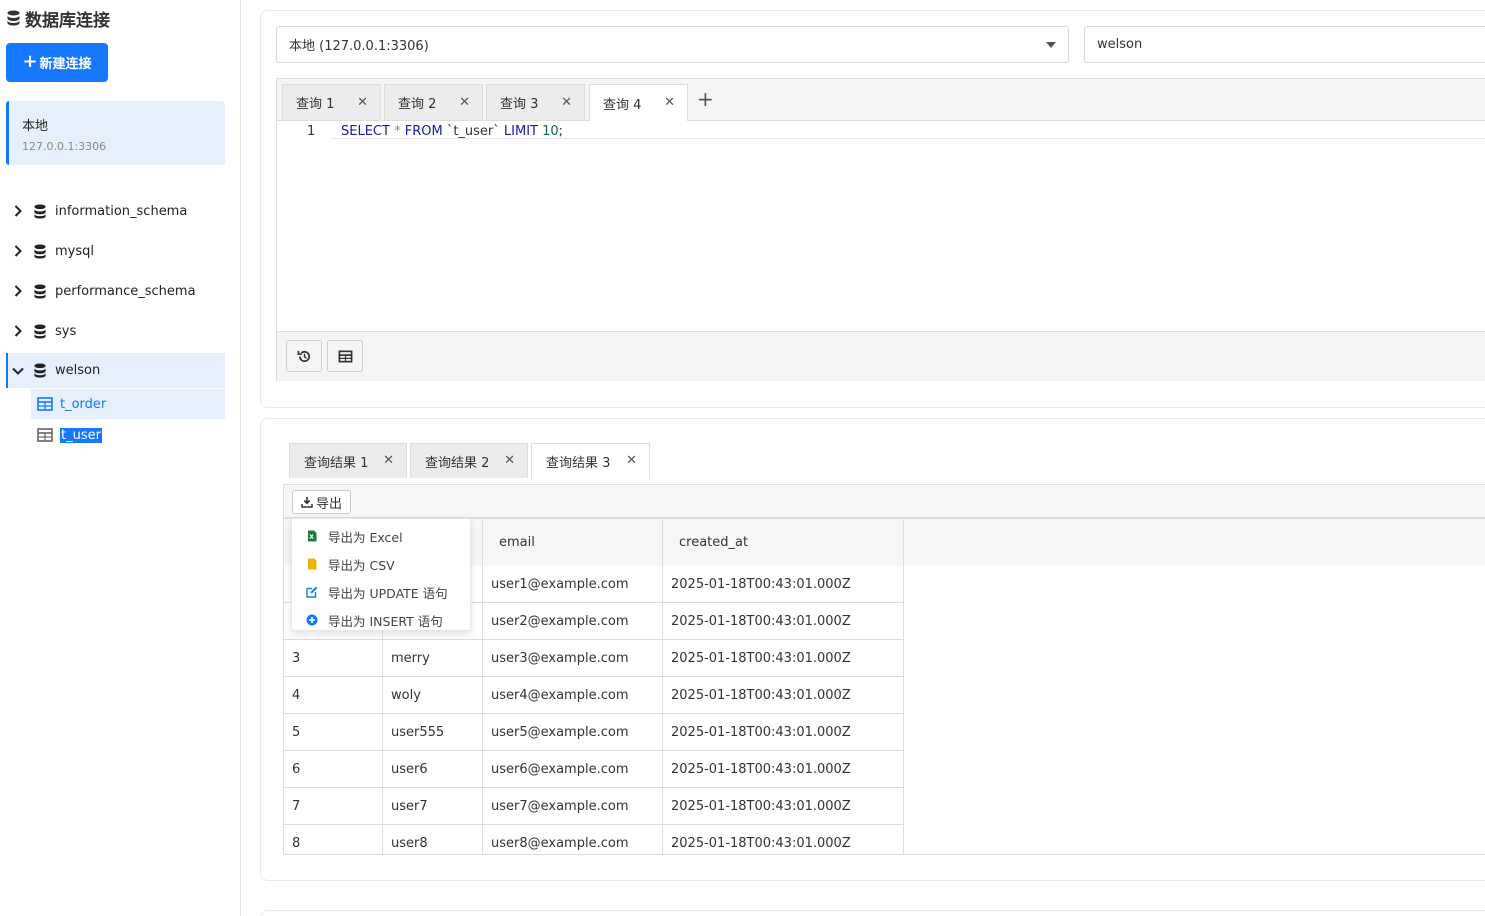 Image resolution: width=1485 pixels, height=916 pixels. Describe the element at coordinates (331, 102) in the screenshot. I see `tab-query-1: 查询 1 ✕` at that location.